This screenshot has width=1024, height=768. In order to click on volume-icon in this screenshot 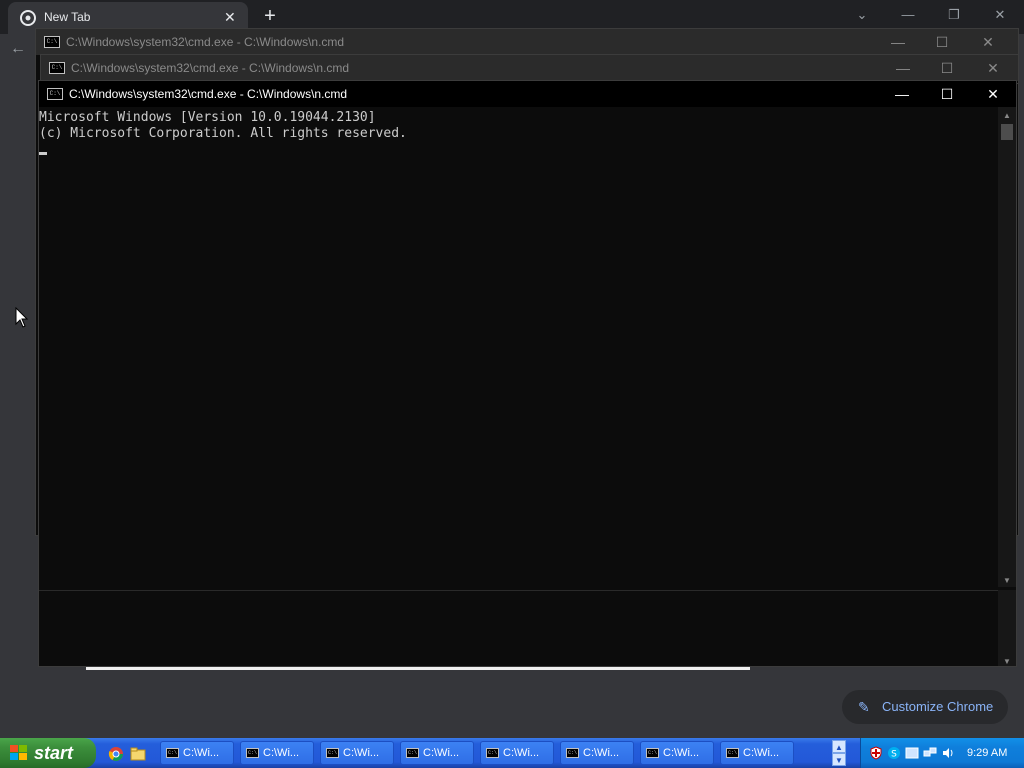, I will do `click(948, 753)`.